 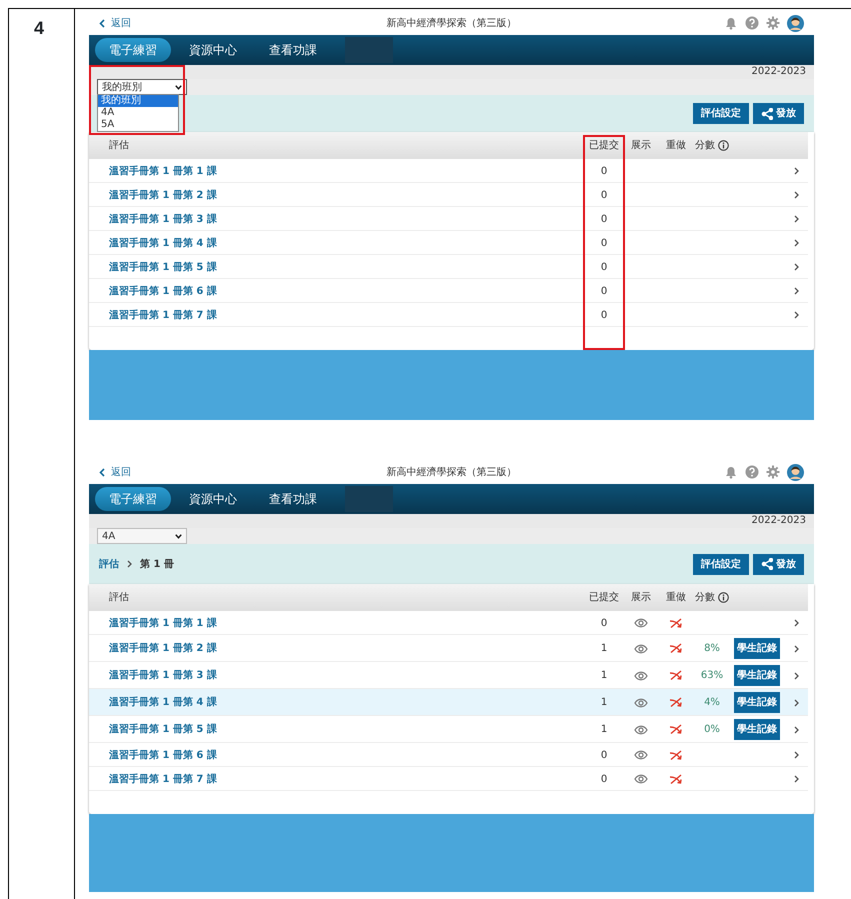 What do you see at coordinates (452, 23) in the screenshot?
I see `page-title: 新高中經濟學探索（第三版）` at bounding box center [452, 23].